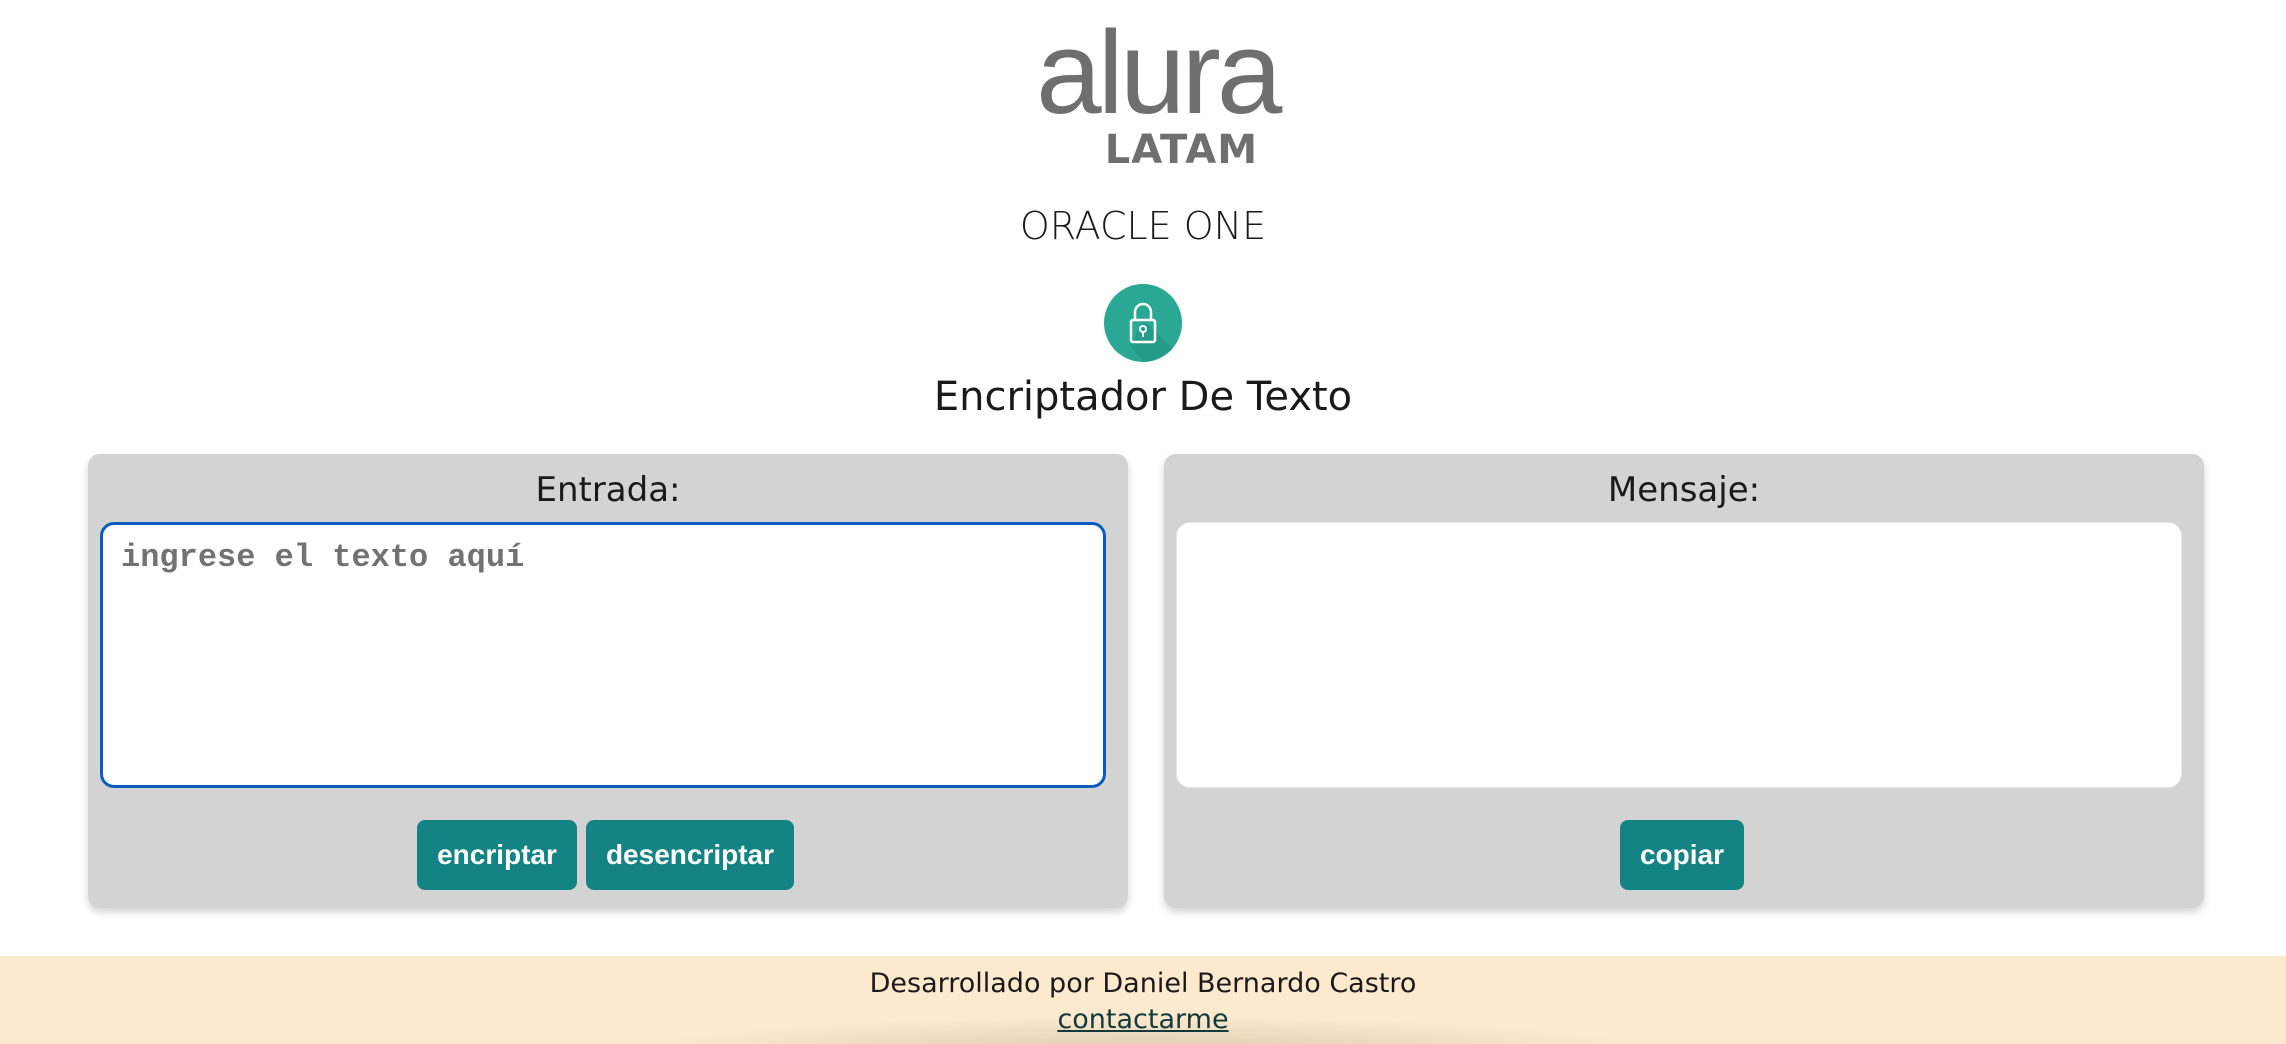 This screenshot has height=1044, width=2286. I want to click on logo-wordmark: alura, so click(1159, 73).